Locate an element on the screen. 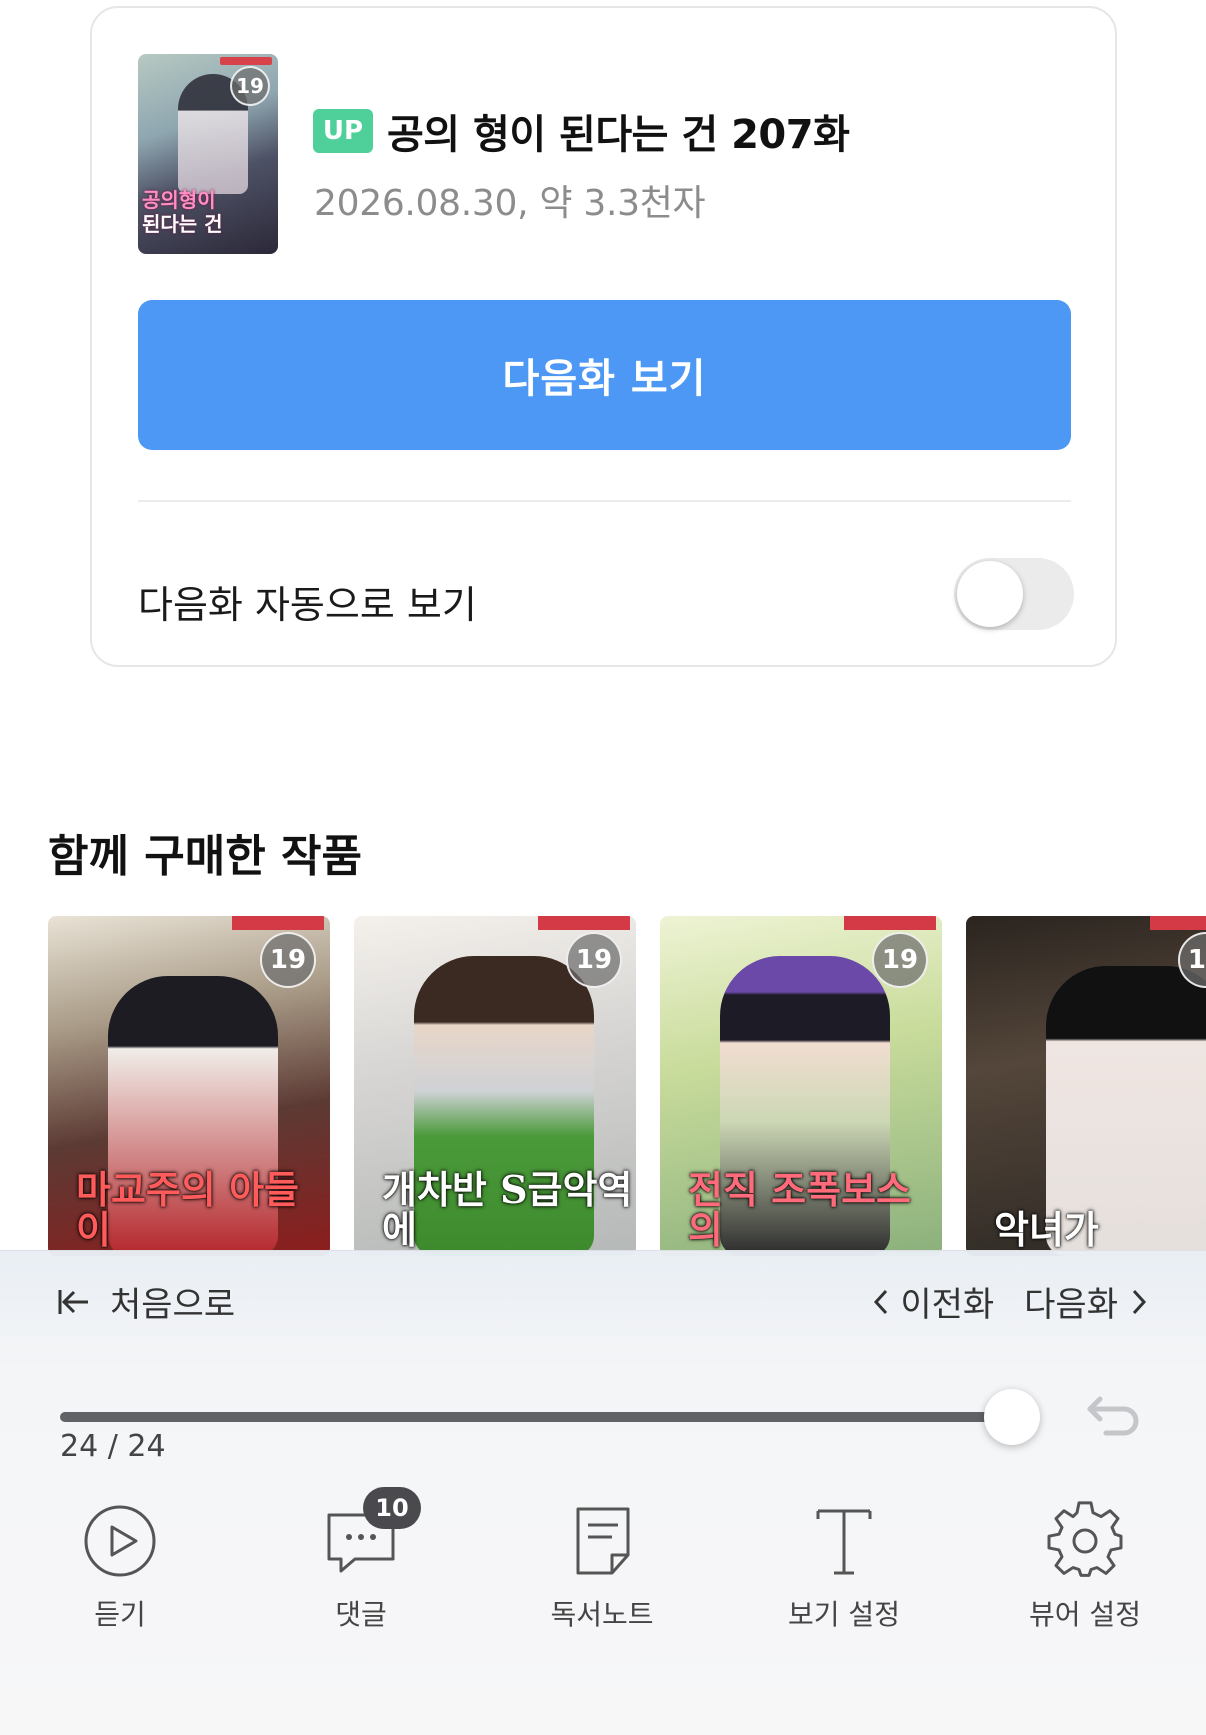  auto-next-toggle is located at coordinates (1014, 594).